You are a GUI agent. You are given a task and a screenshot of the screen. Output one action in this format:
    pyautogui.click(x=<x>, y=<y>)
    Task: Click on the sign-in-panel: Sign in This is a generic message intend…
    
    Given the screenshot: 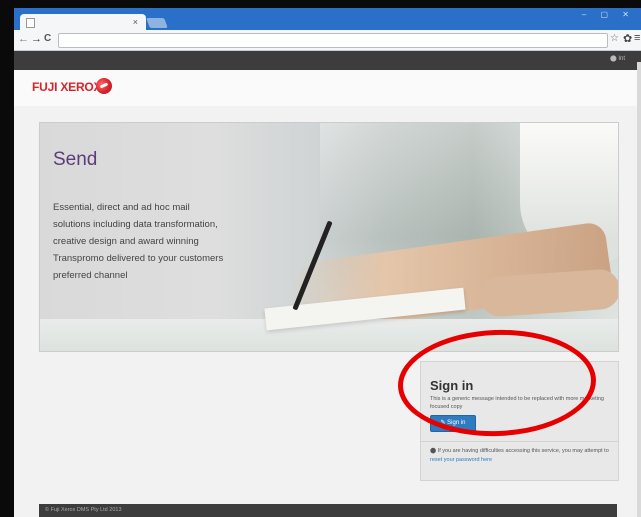 What is the action you would take?
    pyautogui.click(x=519, y=421)
    